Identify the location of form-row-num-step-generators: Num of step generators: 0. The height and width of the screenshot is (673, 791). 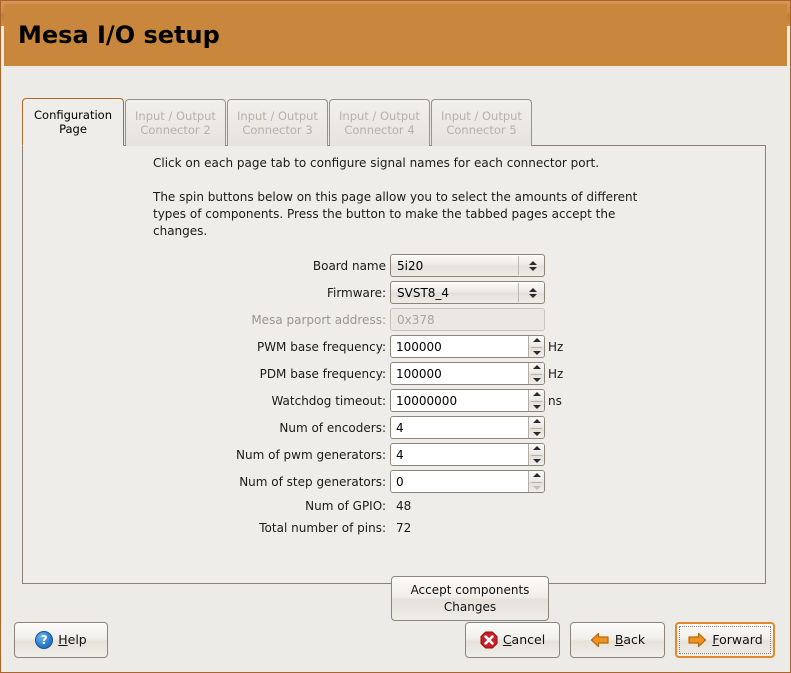
(395, 481).